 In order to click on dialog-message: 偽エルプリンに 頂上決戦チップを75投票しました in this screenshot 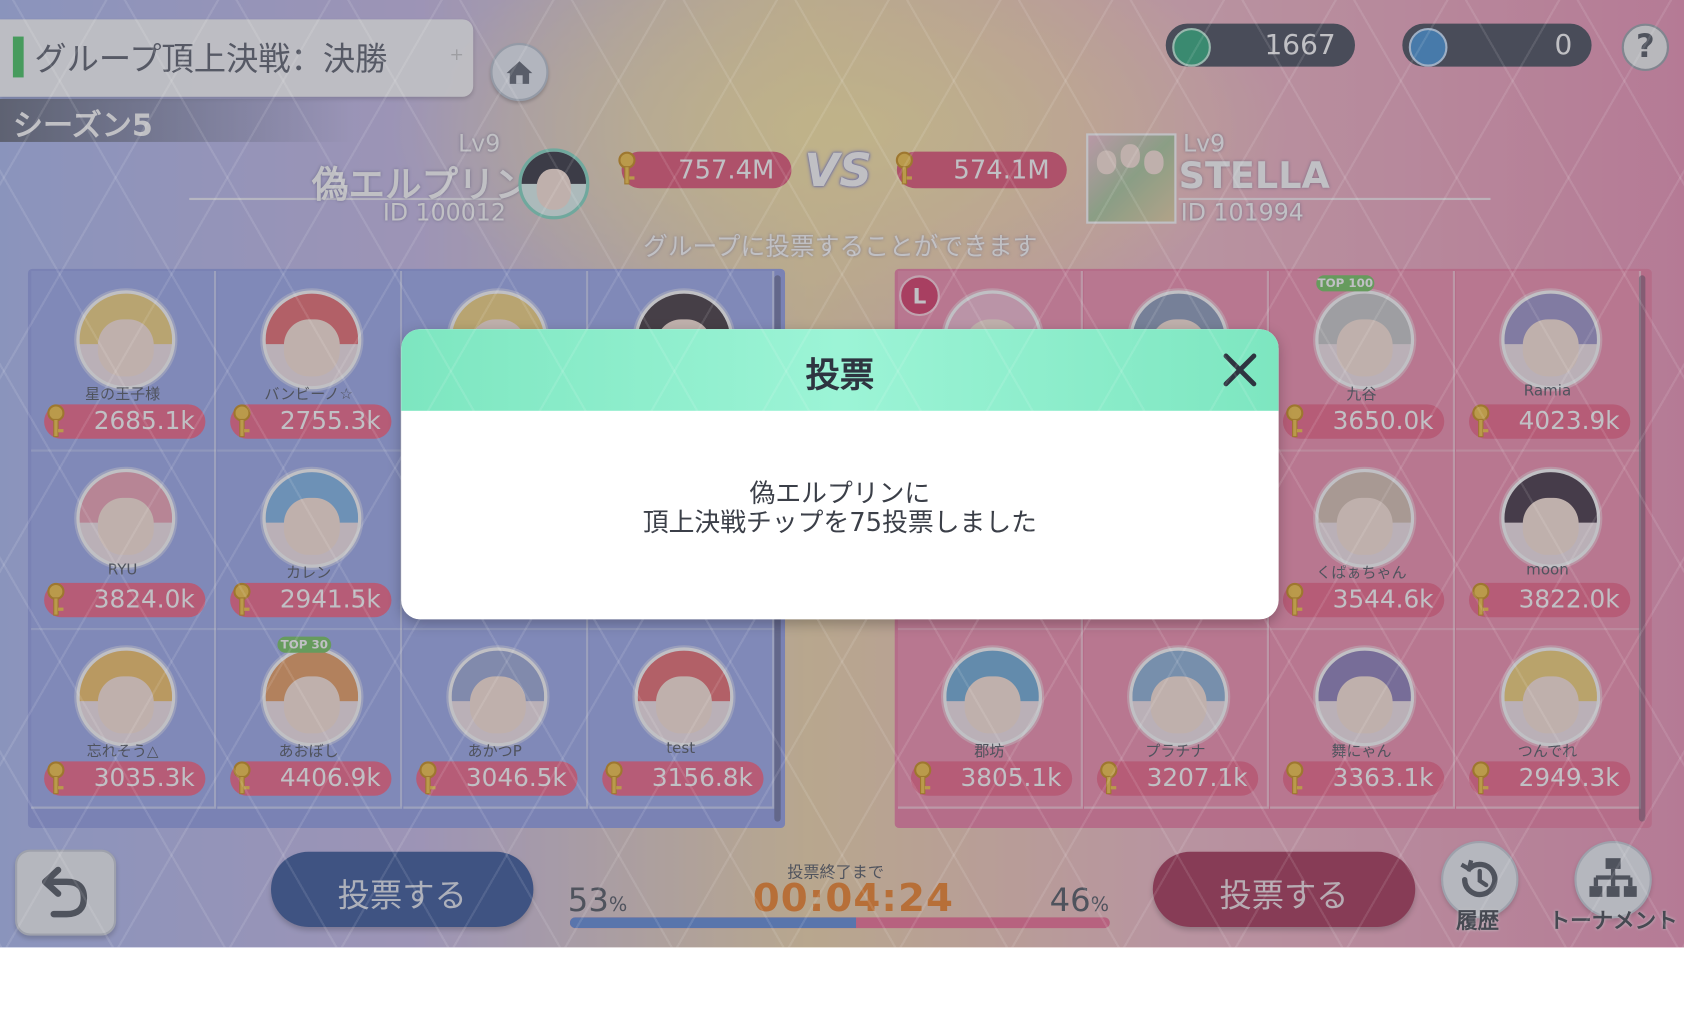, I will do `click(840, 508)`.